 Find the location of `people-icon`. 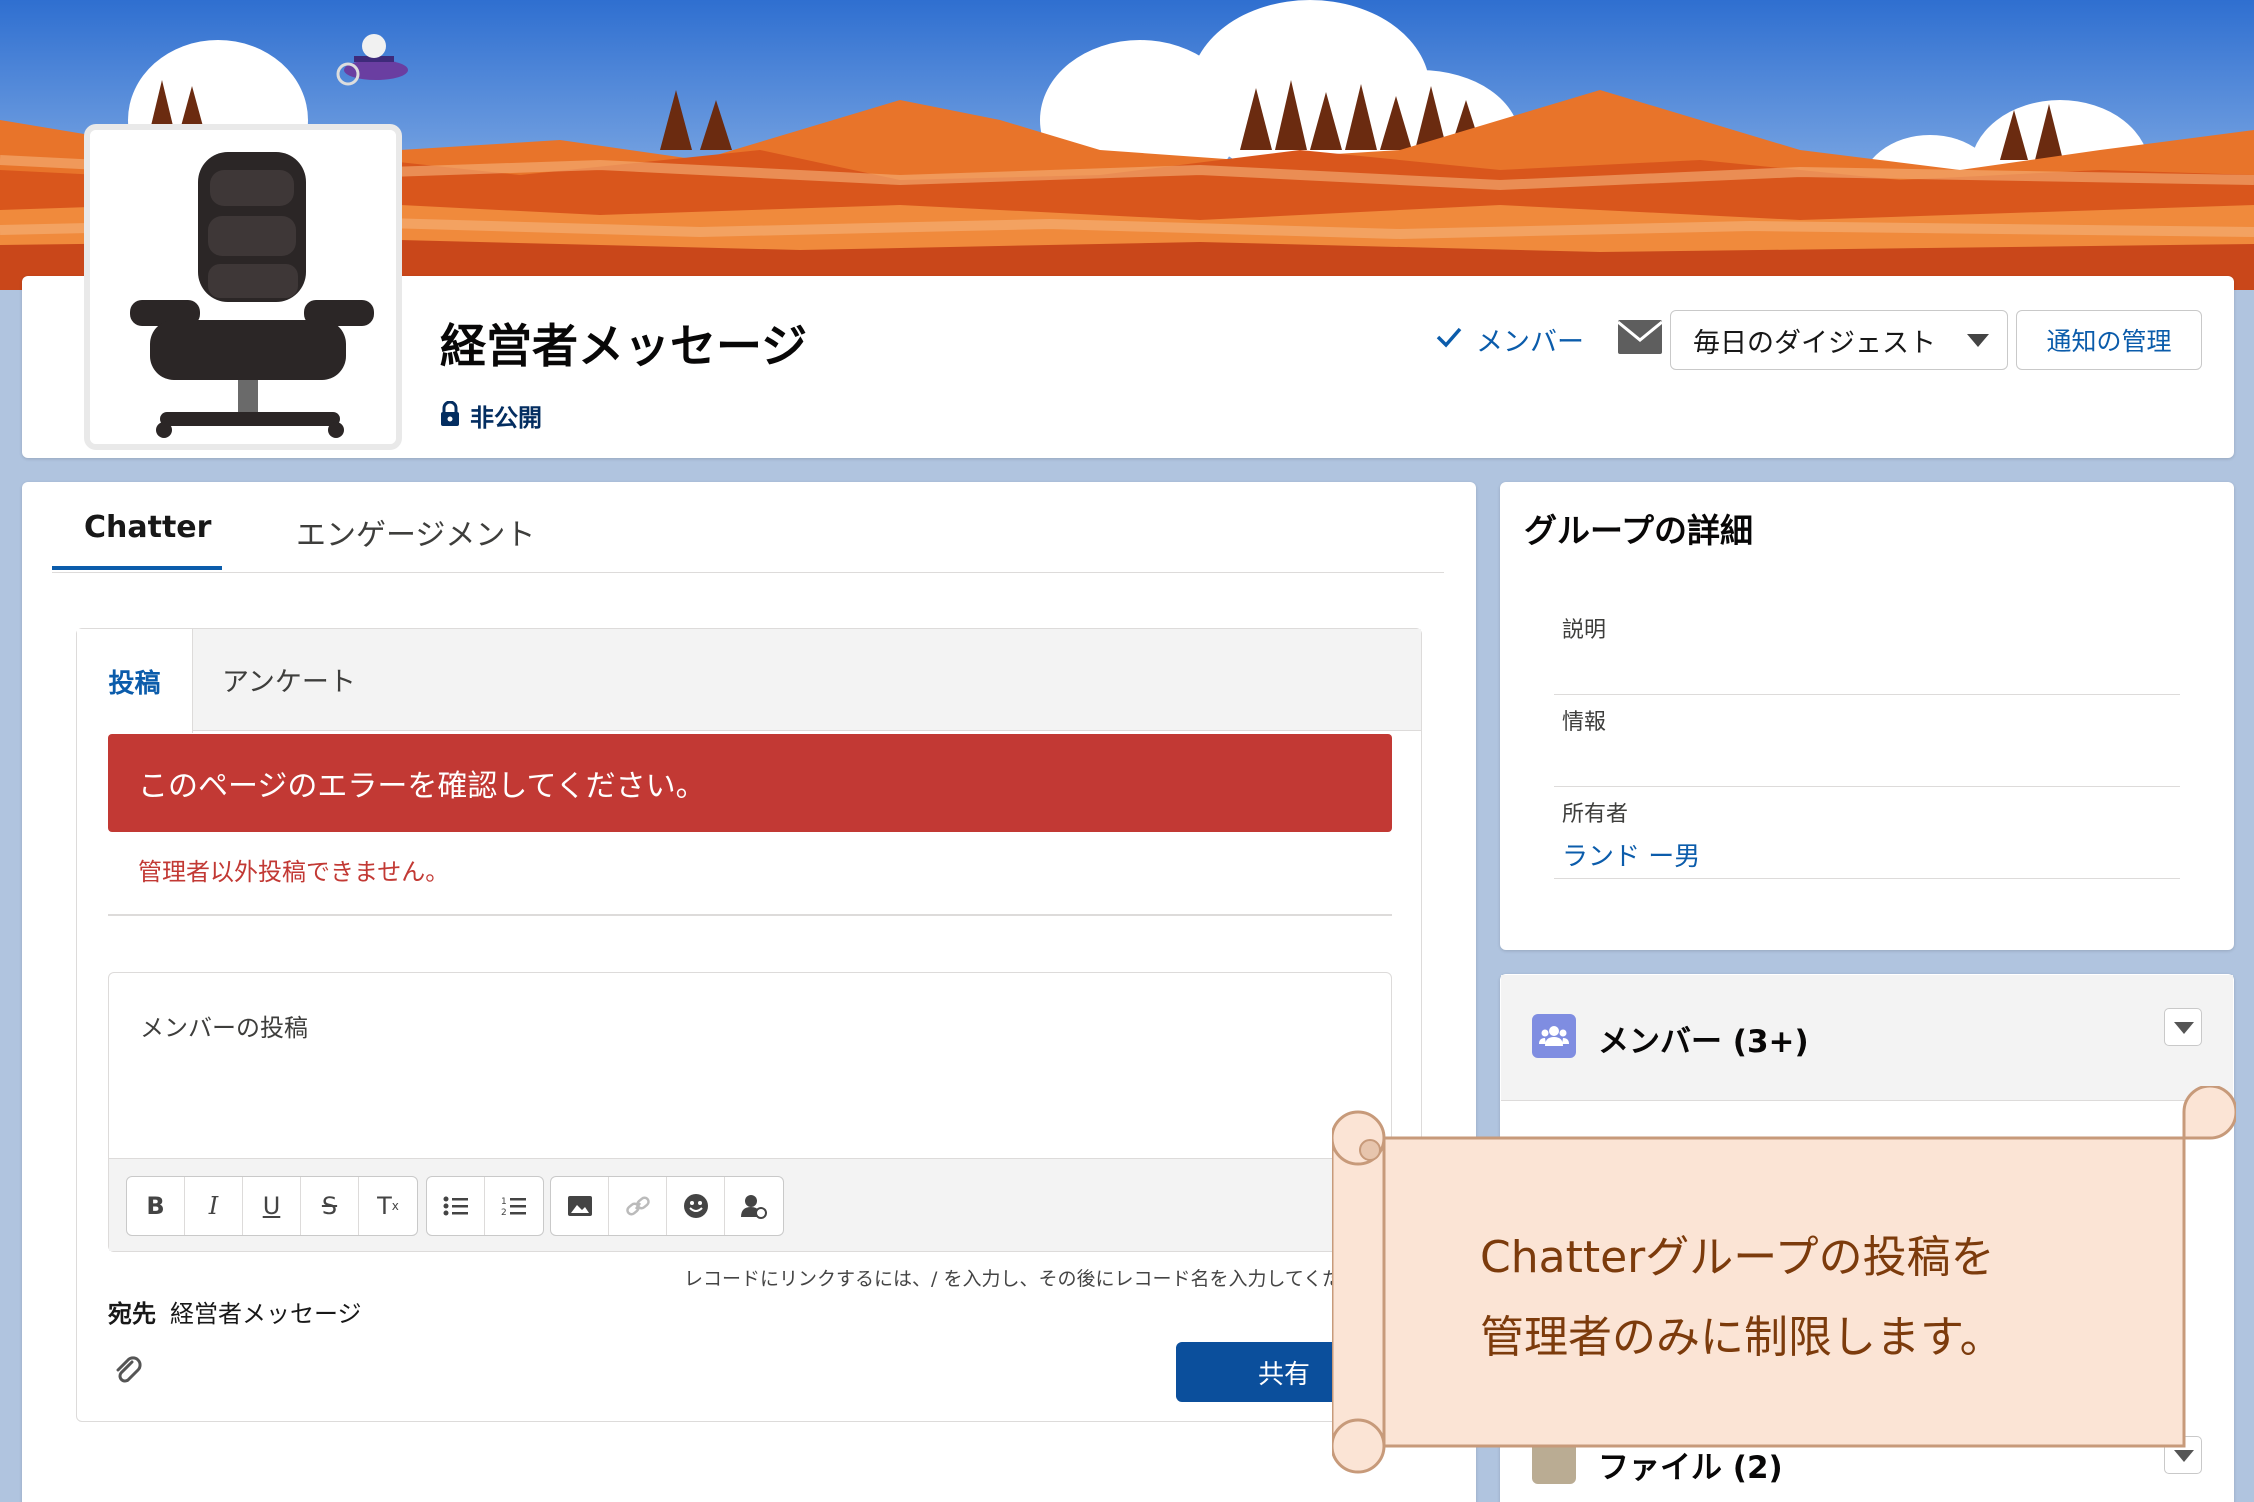

people-icon is located at coordinates (1554, 1036).